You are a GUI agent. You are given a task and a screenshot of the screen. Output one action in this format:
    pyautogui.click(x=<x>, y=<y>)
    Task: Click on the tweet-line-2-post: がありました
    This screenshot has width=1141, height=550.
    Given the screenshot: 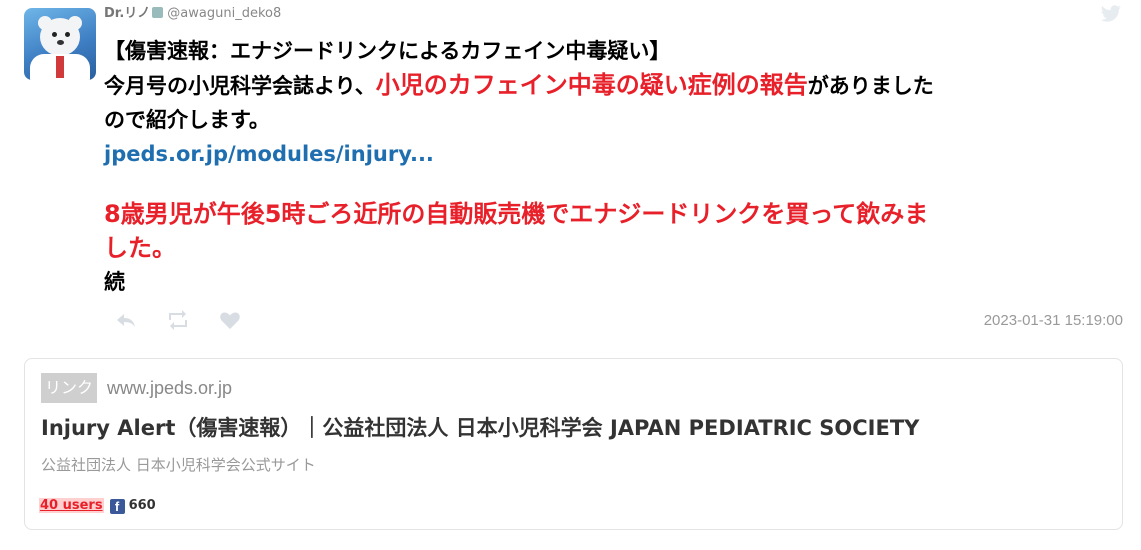 What is the action you would take?
    pyautogui.click(x=870, y=86)
    